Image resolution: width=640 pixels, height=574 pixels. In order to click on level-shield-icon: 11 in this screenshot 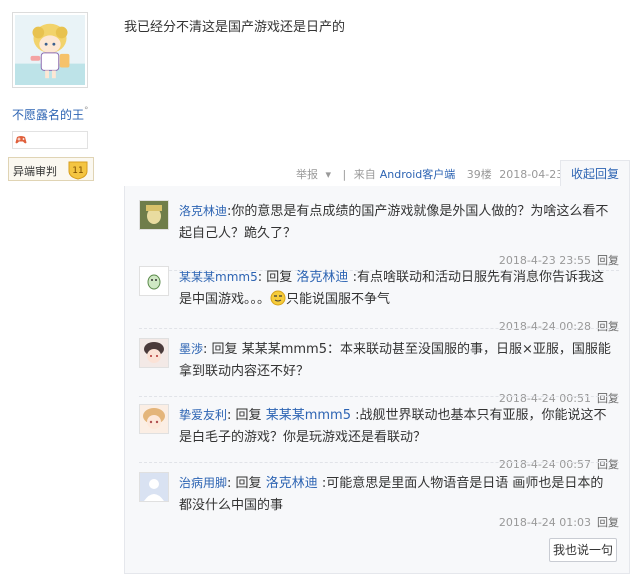, I will do `click(78, 170)`.